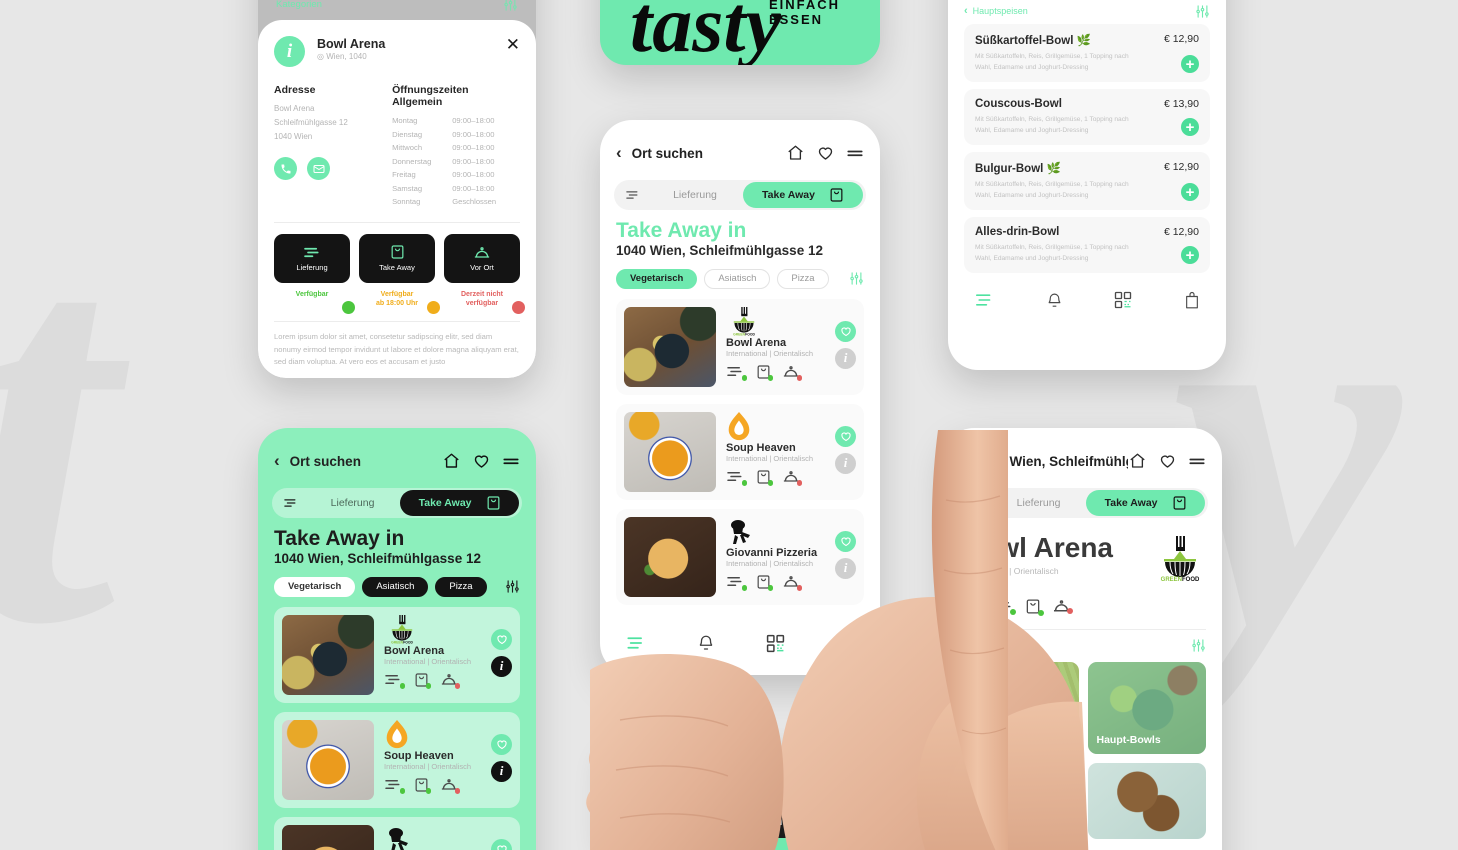  I want to click on category-tile: %, so click(1019, 716).